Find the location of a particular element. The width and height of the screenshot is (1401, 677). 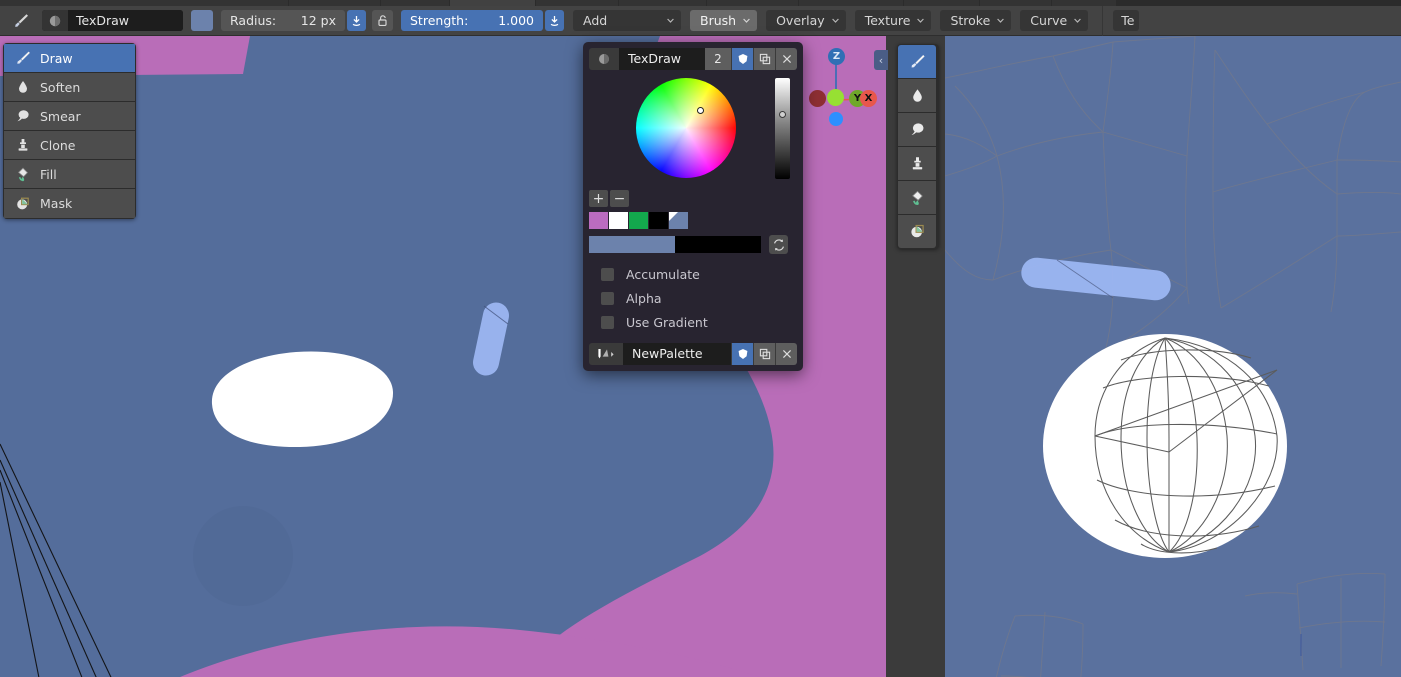

popup-users-count: 2 is located at coordinates (718, 59).